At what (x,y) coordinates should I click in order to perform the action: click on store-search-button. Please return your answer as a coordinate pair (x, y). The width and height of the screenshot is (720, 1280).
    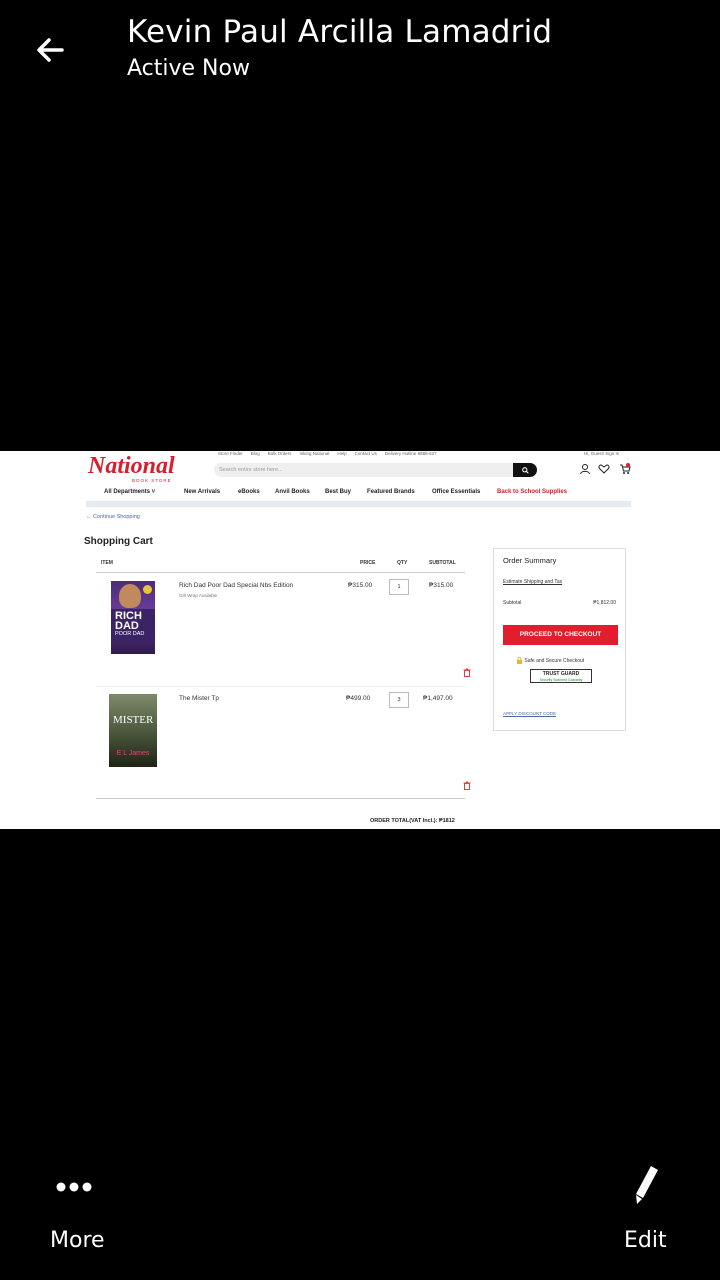
    Looking at the image, I should click on (525, 470).